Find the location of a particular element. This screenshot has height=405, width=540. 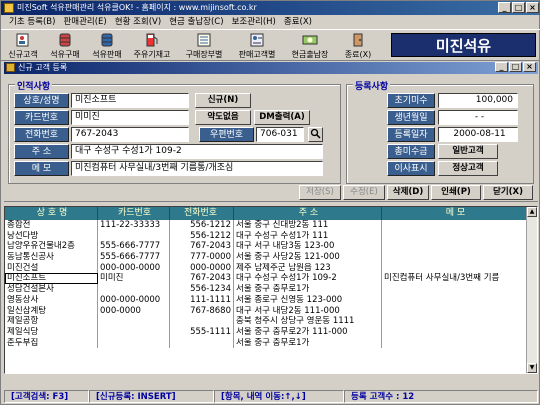

dm-print-button: DM출력(A) is located at coordinates (282, 117).